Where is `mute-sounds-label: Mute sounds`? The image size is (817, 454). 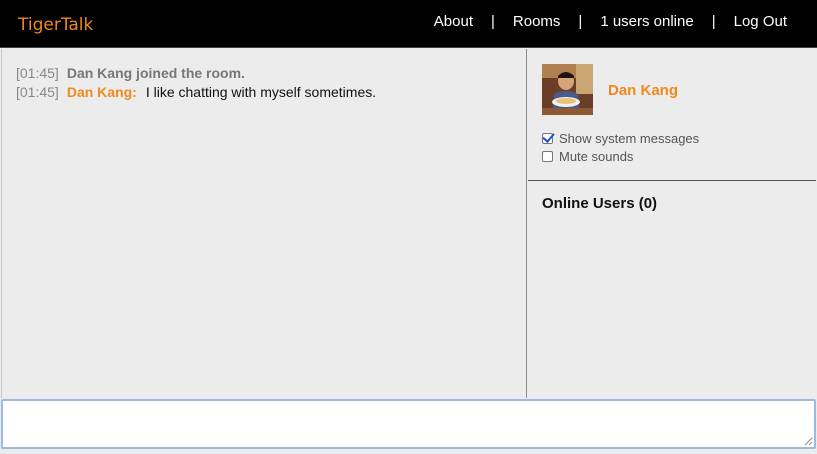
mute-sounds-label: Mute sounds is located at coordinates (596, 156).